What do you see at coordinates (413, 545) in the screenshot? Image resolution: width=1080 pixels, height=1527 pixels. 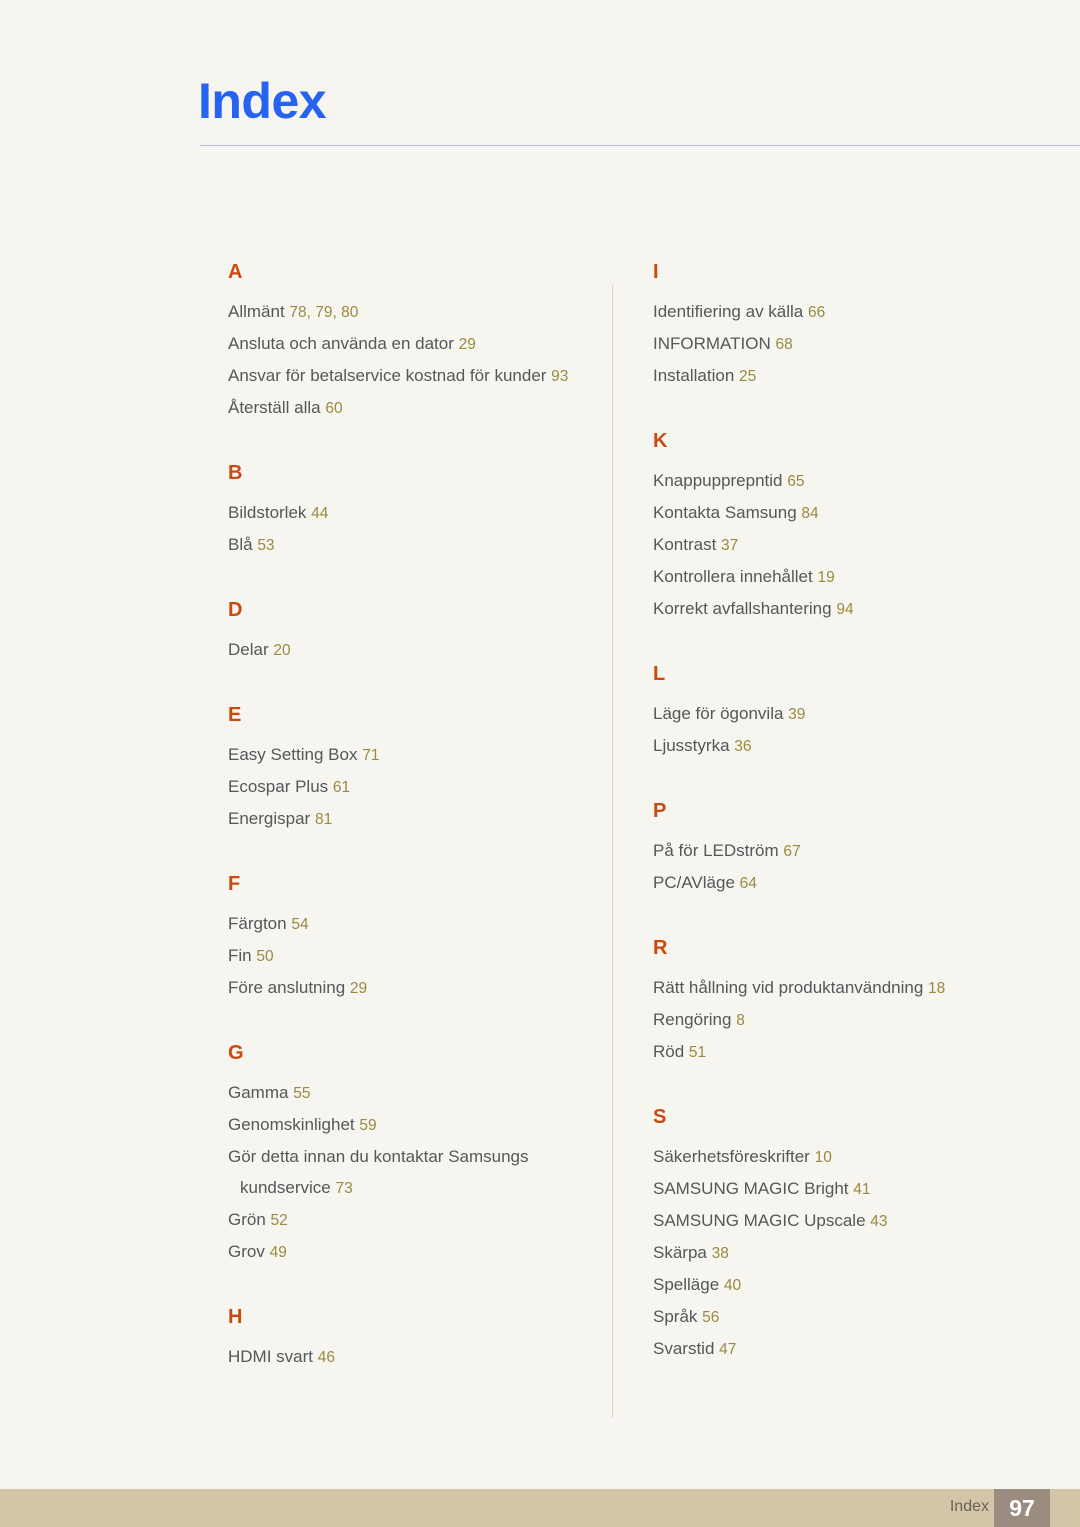 I see `index-entry: Blå 53` at bounding box center [413, 545].